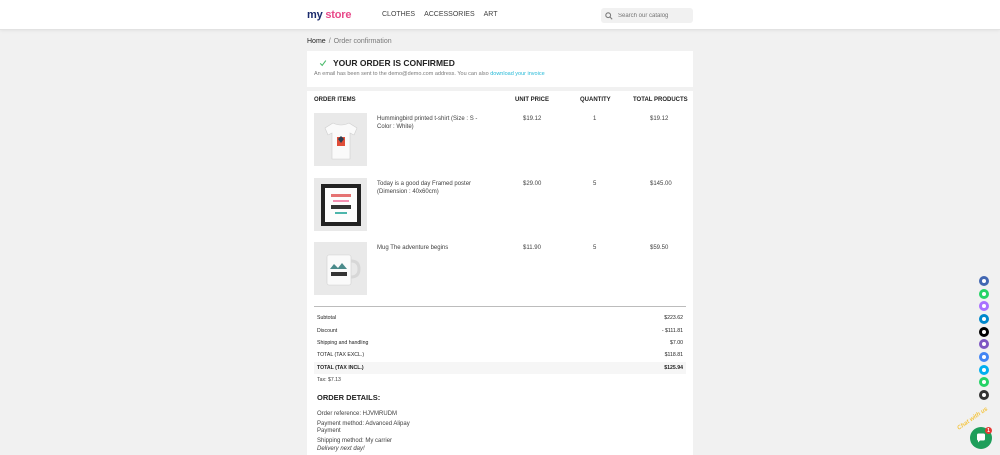 The image size is (1000, 455). What do you see at coordinates (327, 318) in the screenshot?
I see `summary-label: Subtotal` at bounding box center [327, 318].